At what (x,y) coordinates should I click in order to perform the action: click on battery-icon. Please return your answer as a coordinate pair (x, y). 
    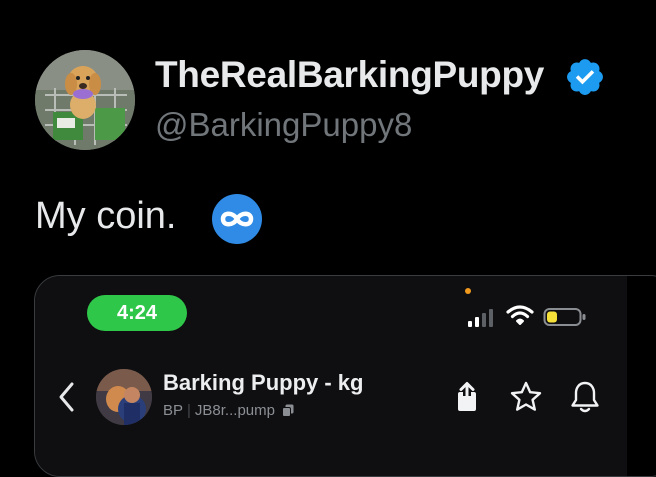
    Looking at the image, I should click on (564, 317).